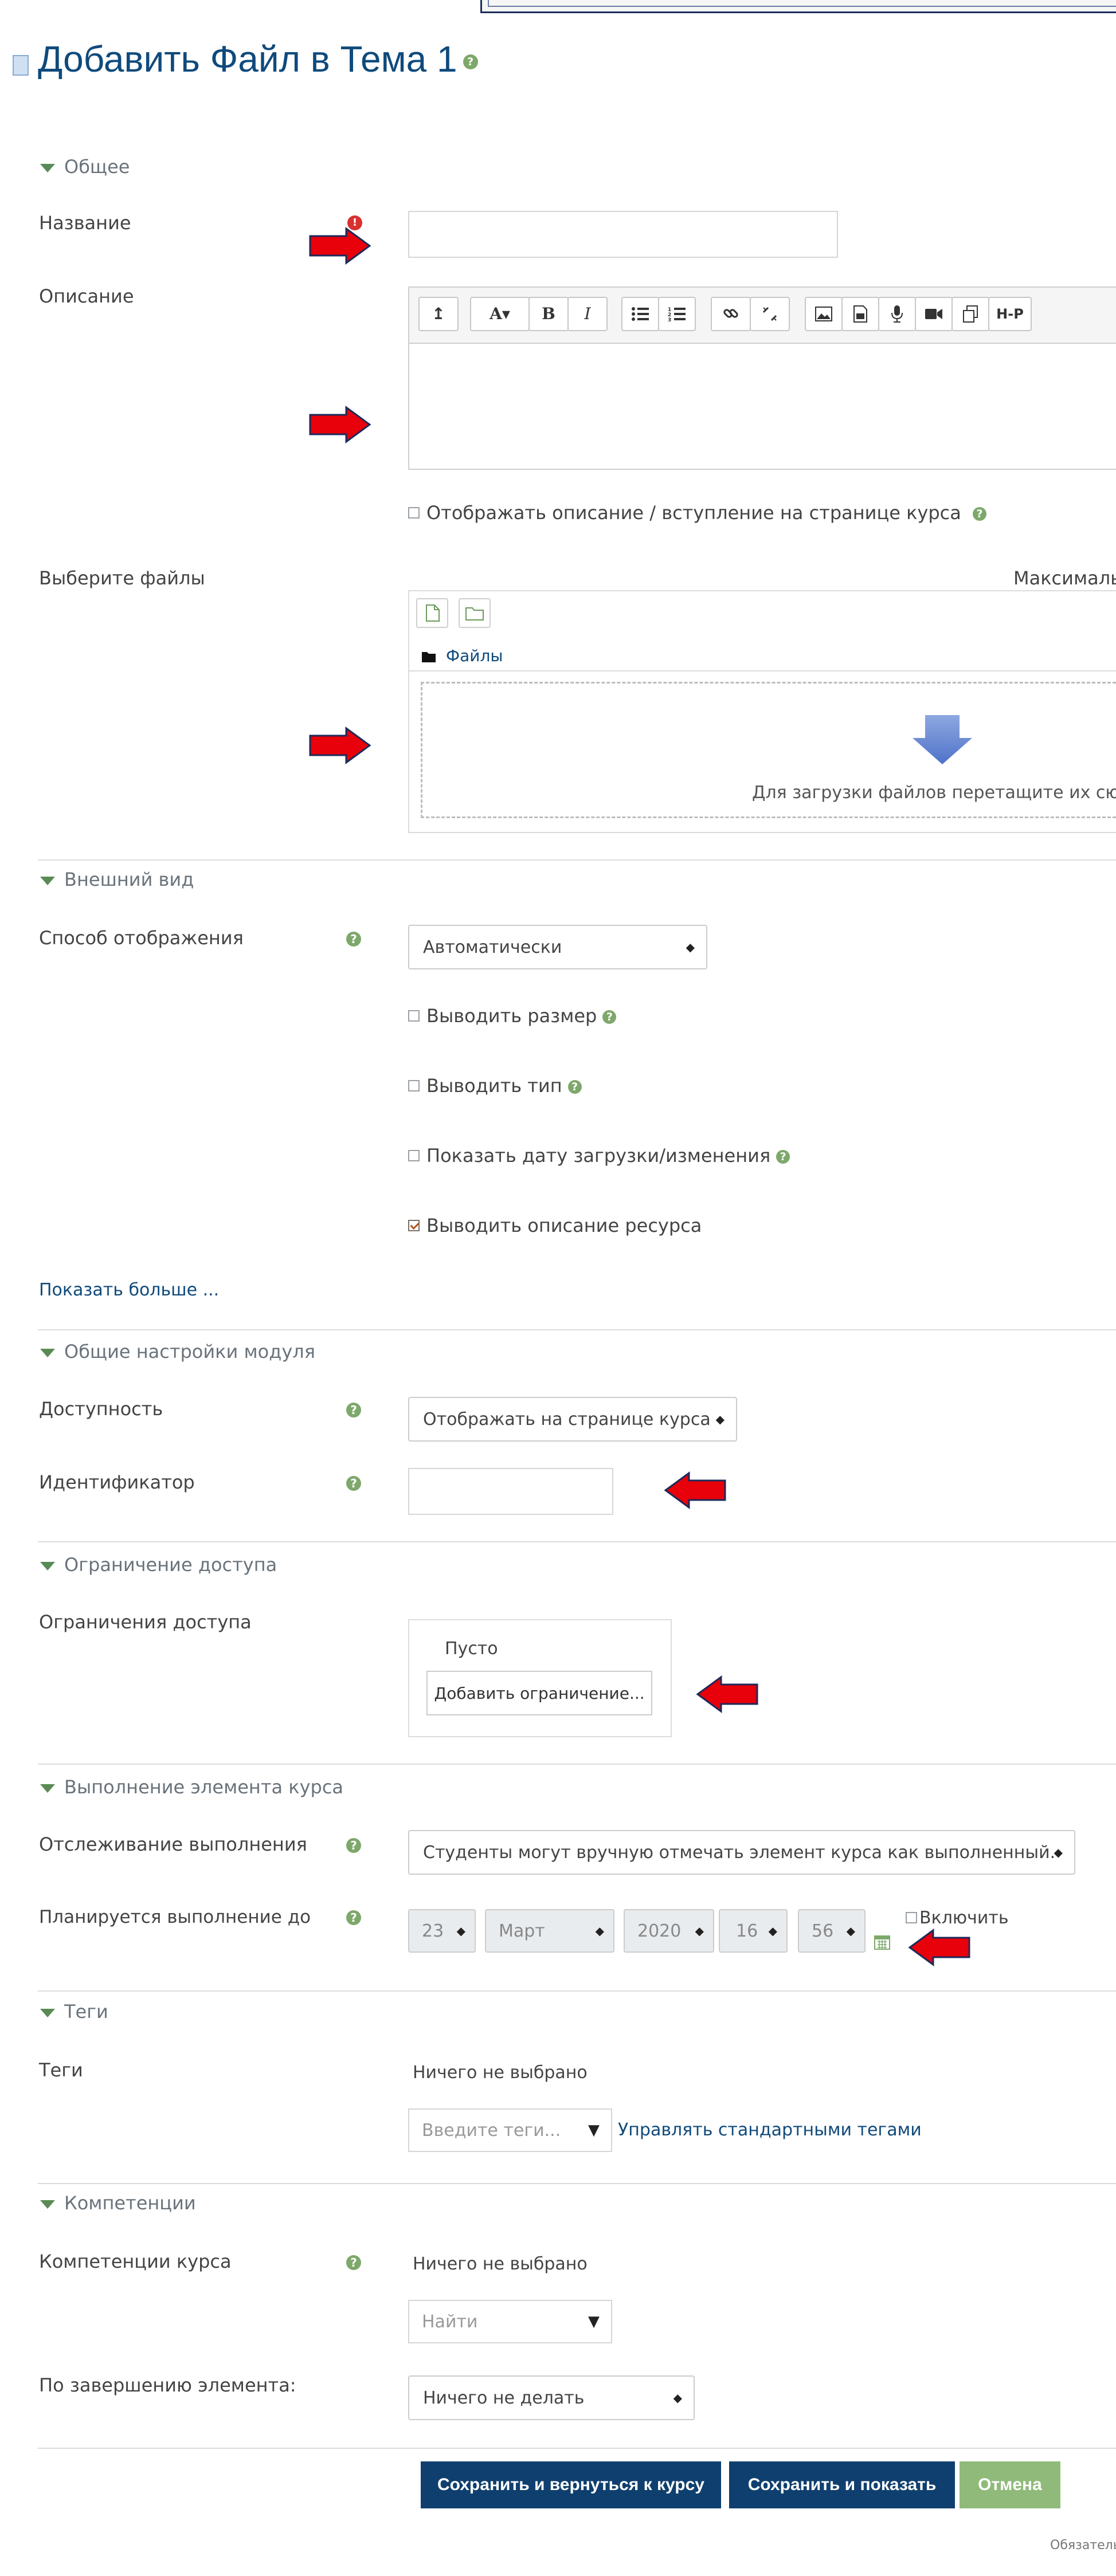 This screenshot has height=2576, width=1116. Describe the element at coordinates (471, 1649) in the screenshot. I see `restrictions-empty: Пусто` at that location.